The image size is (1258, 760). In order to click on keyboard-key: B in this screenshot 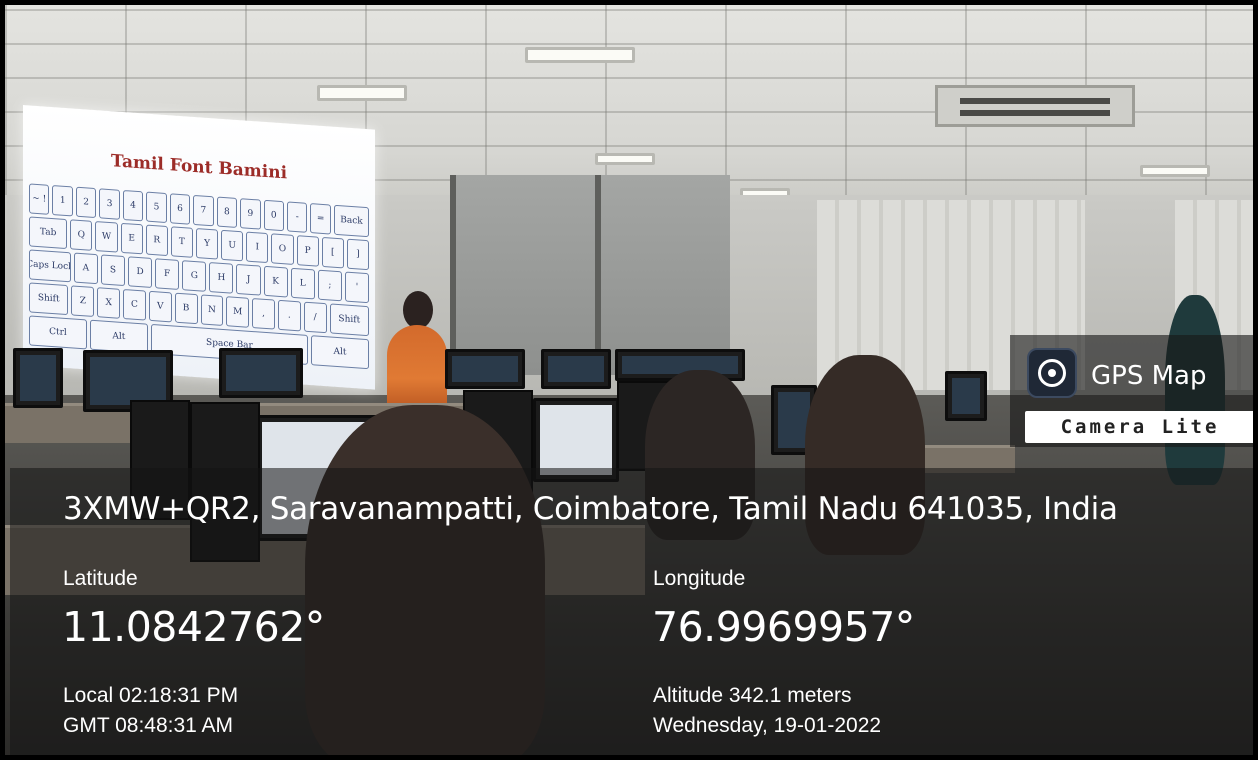, I will do `click(186, 308)`.